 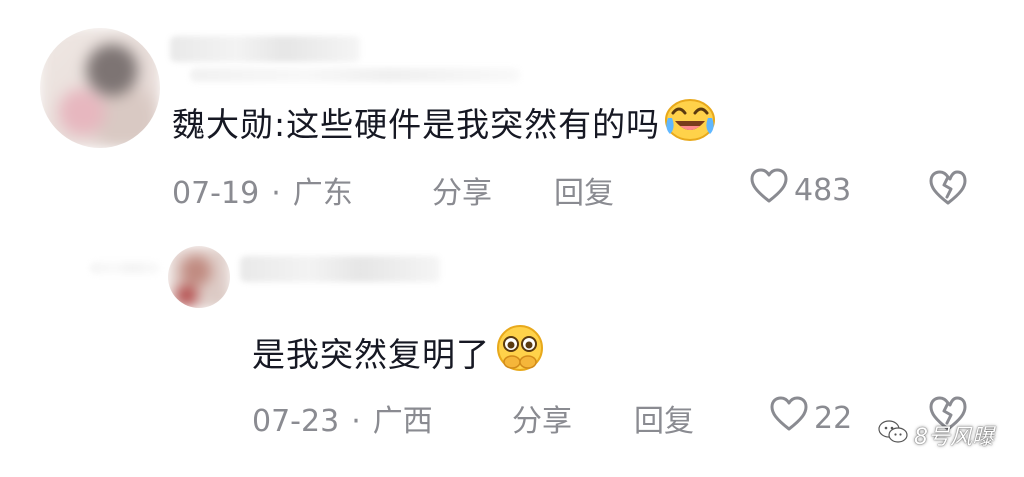 I want to click on watermark: 8号风曝, so click(x=936, y=435).